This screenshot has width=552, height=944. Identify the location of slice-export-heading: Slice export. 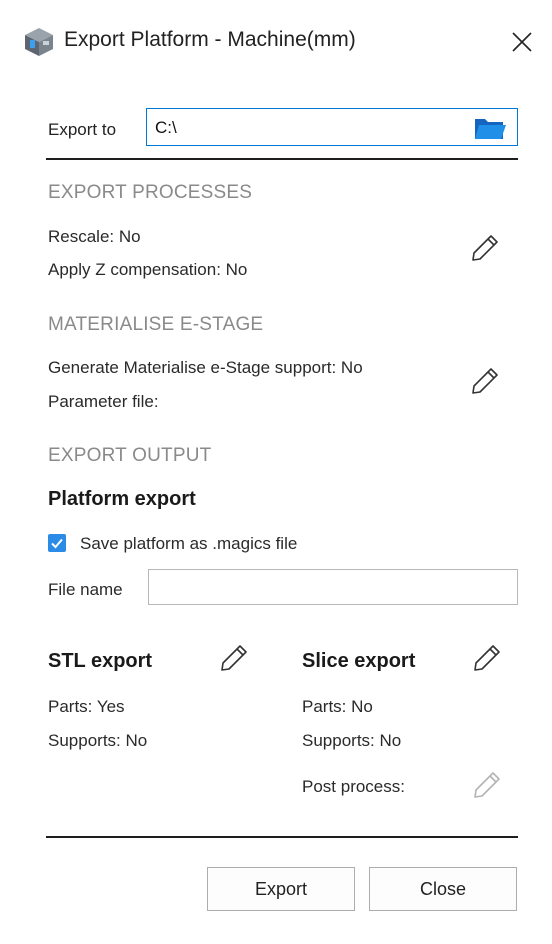
(359, 661).